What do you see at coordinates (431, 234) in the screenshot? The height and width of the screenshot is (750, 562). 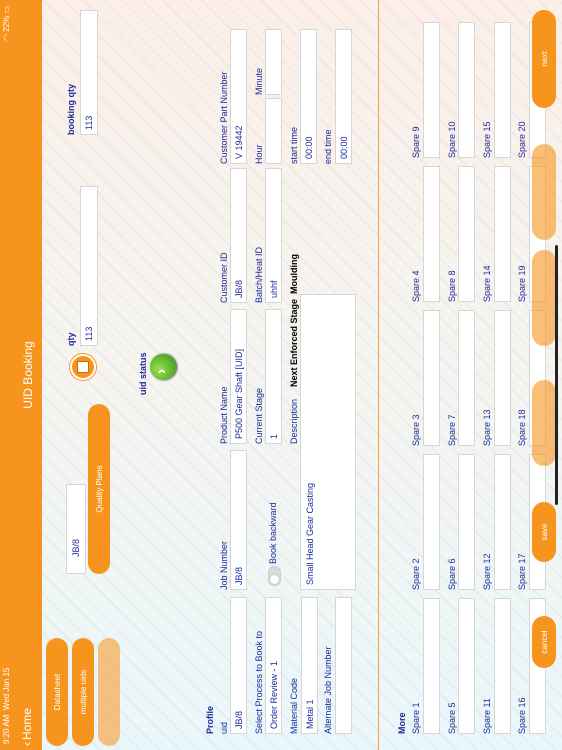 I see `spare-4-field` at bounding box center [431, 234].